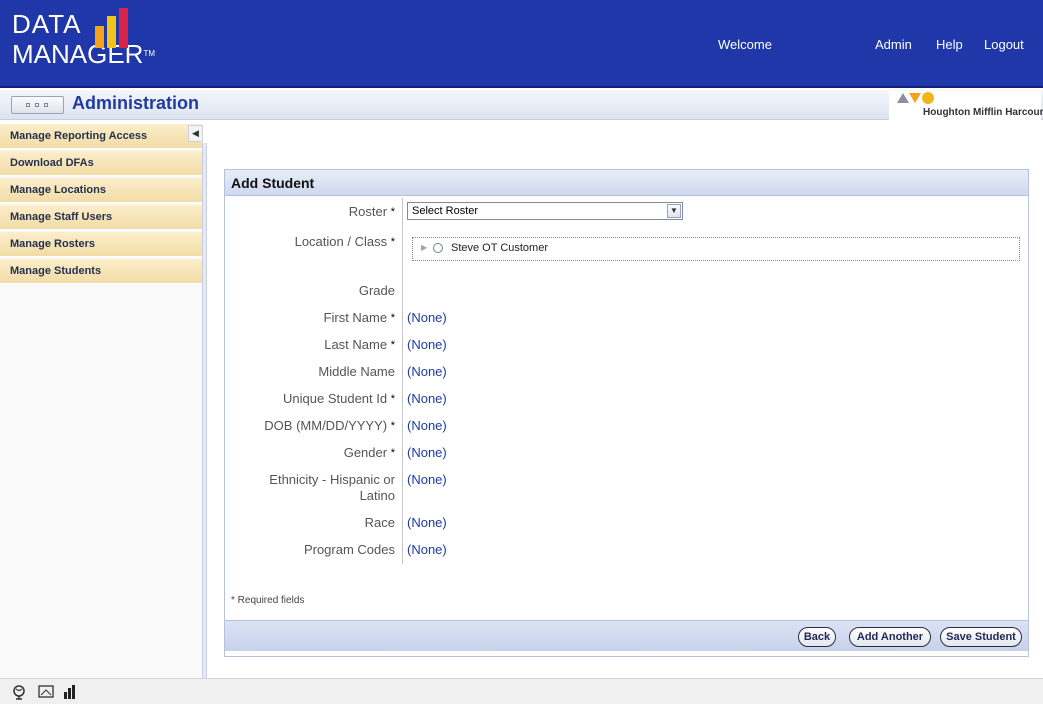 The width and height of the screenshot is (1043, 704). What do you see at coordinates (356, 371) in the screenshot?
I see `middle-name-label: Middle Name` at bounding box center [356, 371].